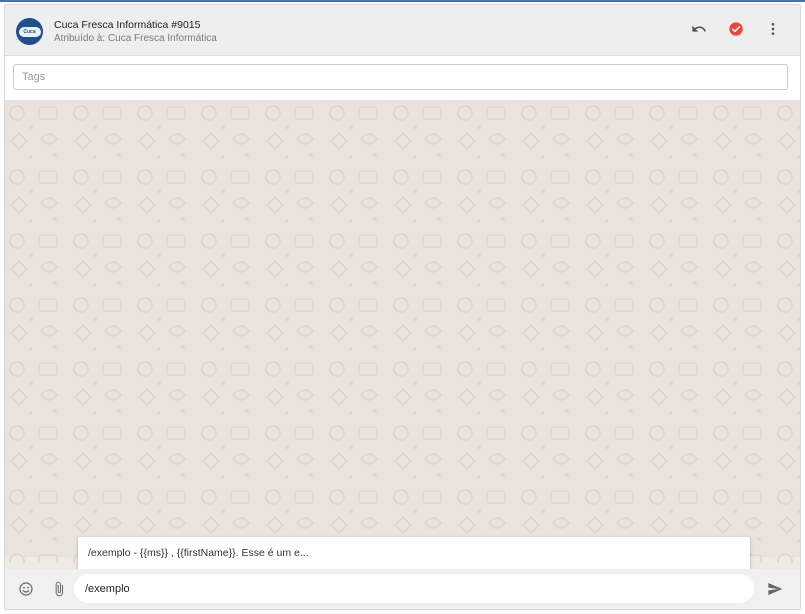  I want to click on send-button, so click(775, 589).